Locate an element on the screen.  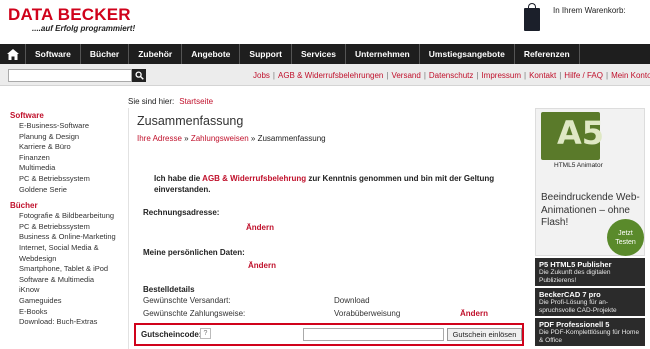
order-details-label: Bestelldetails is located at coordinates (169, 289).